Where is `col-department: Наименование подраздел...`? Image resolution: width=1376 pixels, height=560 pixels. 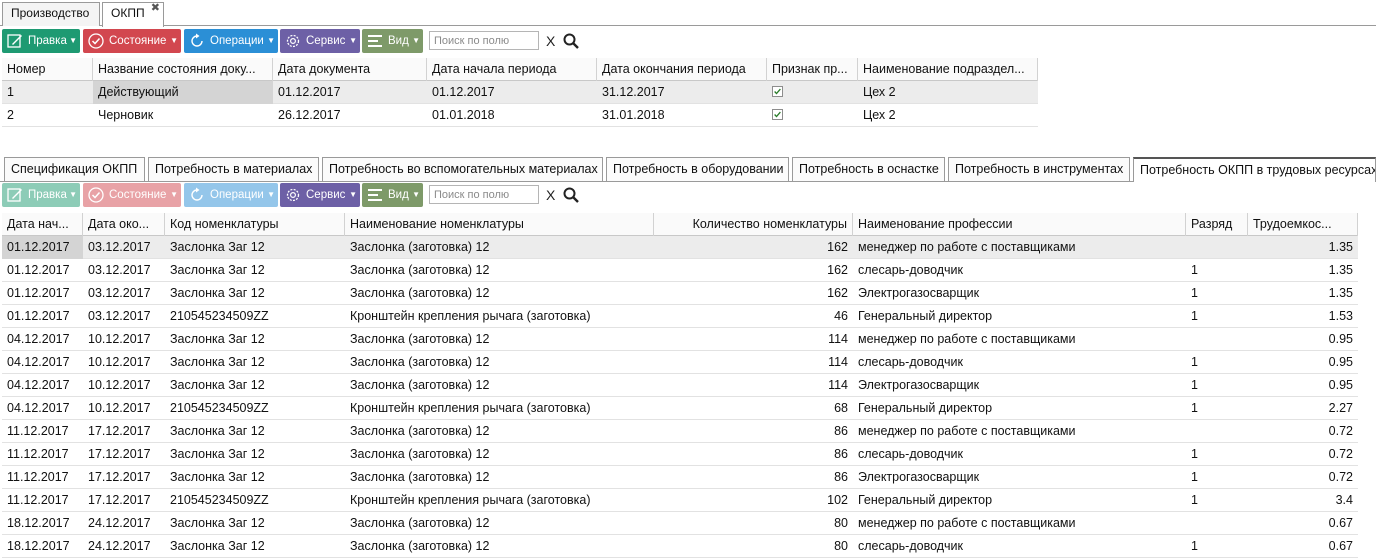 col-department: Наименование подраздел... is located at coordinates (948, 69).